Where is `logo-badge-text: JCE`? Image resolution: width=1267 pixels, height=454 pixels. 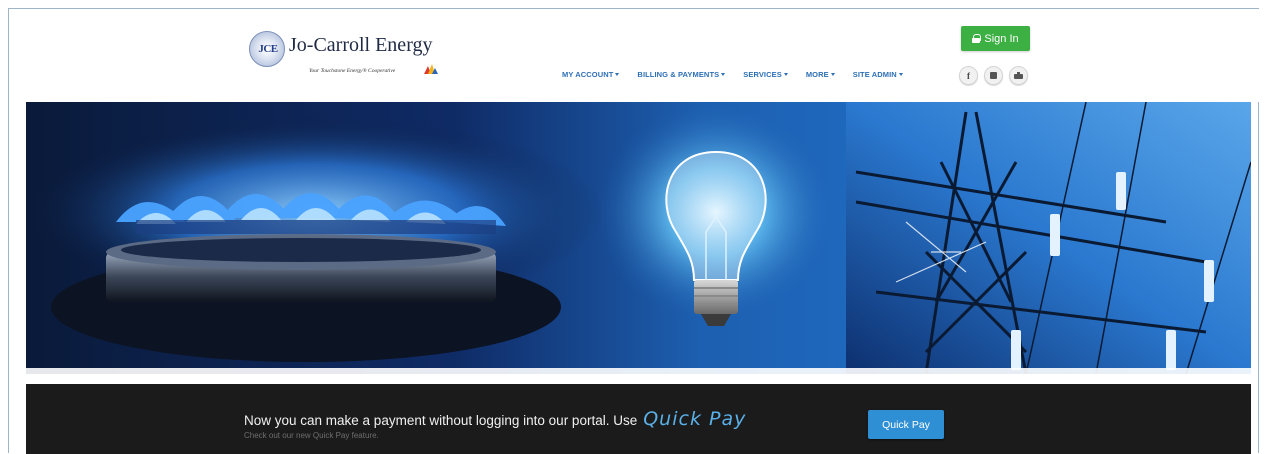 logo-badge-text: JCE is located at coordinates (268, 49).